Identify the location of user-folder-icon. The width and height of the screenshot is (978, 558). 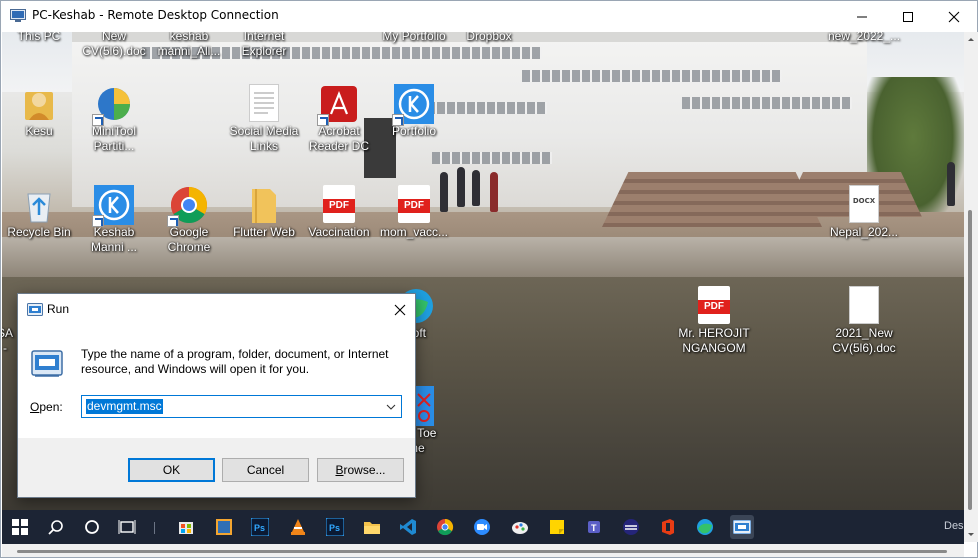
(39, 106).